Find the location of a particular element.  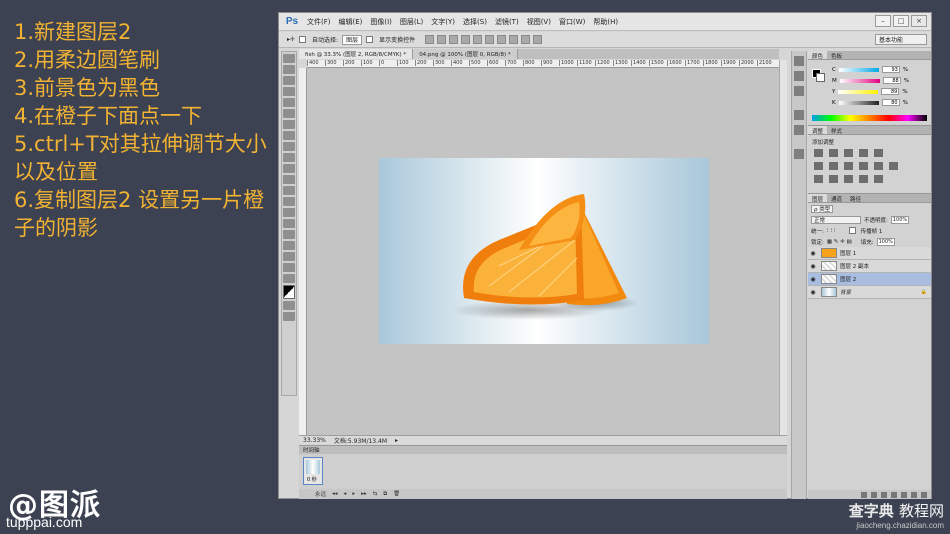

shape-tool-icon is located at coordinates (289, 245).